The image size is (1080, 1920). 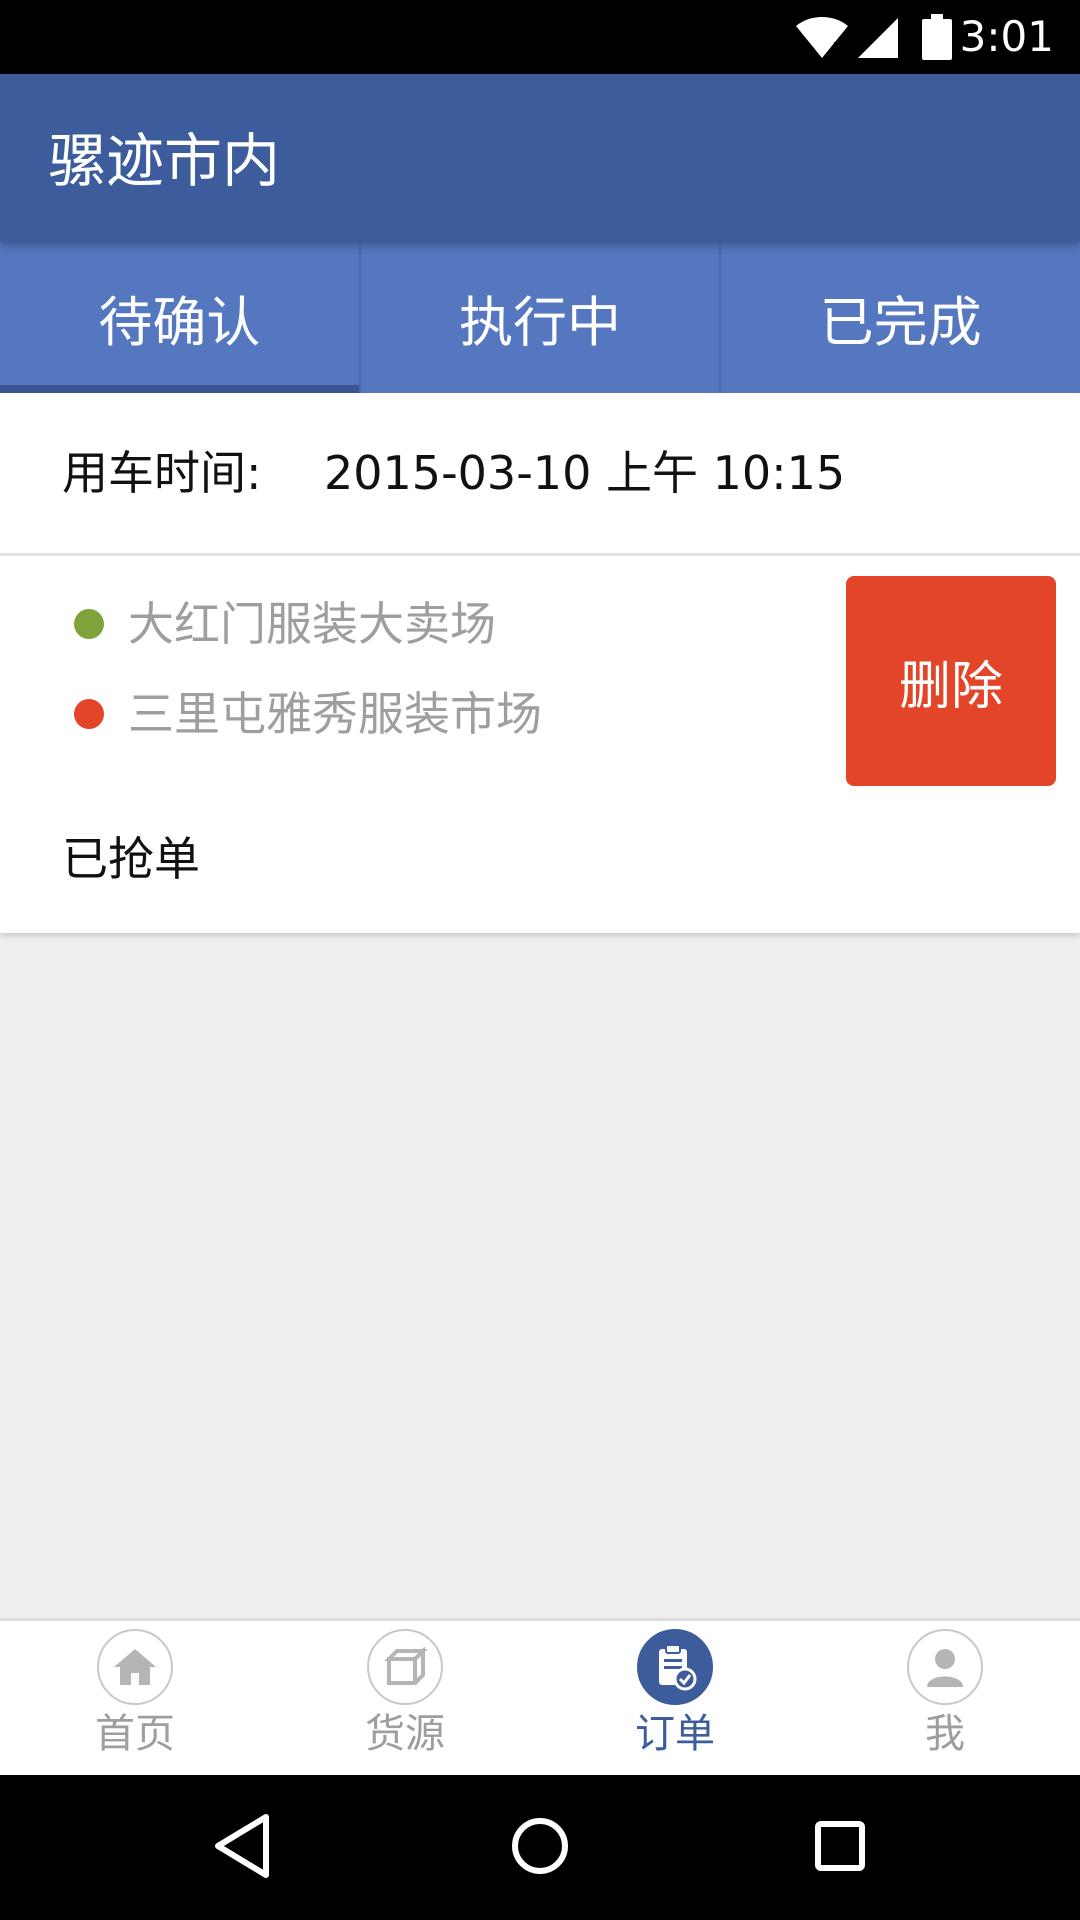 I want to click on recent-apps-icon, so click(x=840, y=1846).